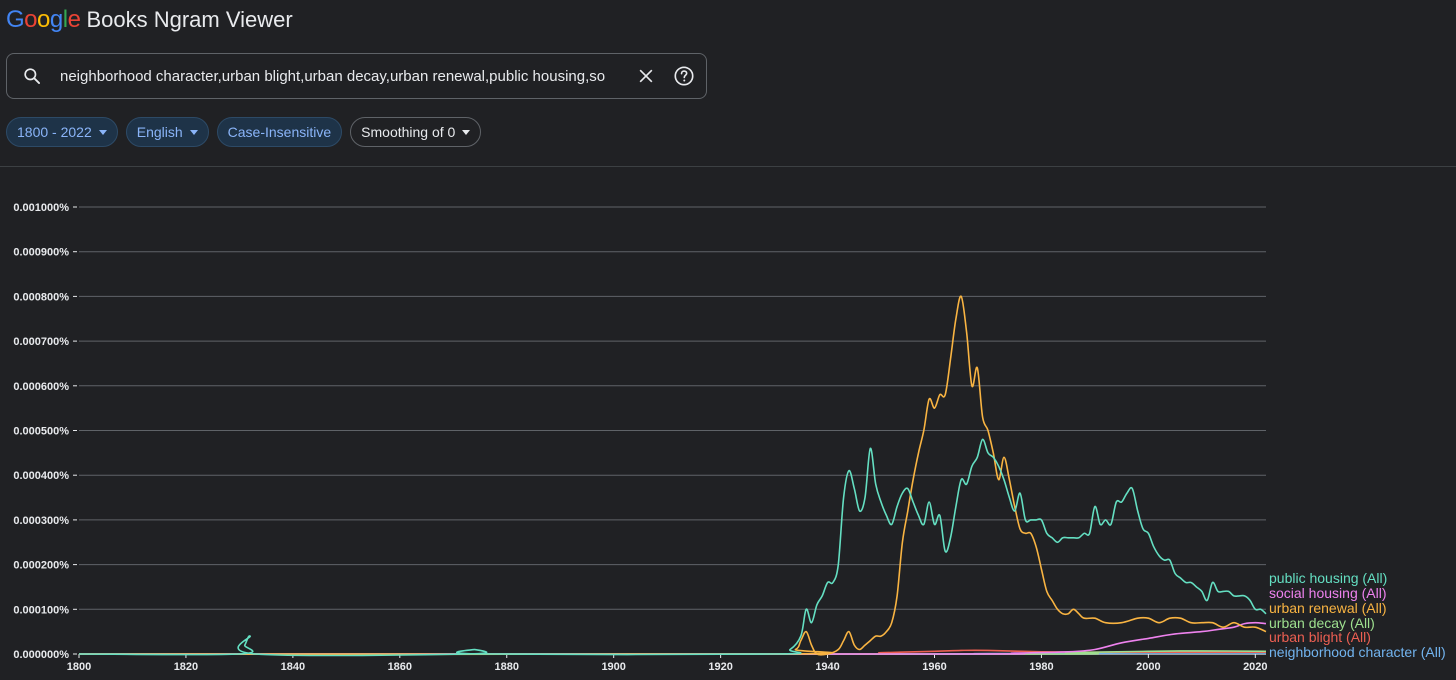  I want to click on legend-label: public housing (All), so click(1328, 578).